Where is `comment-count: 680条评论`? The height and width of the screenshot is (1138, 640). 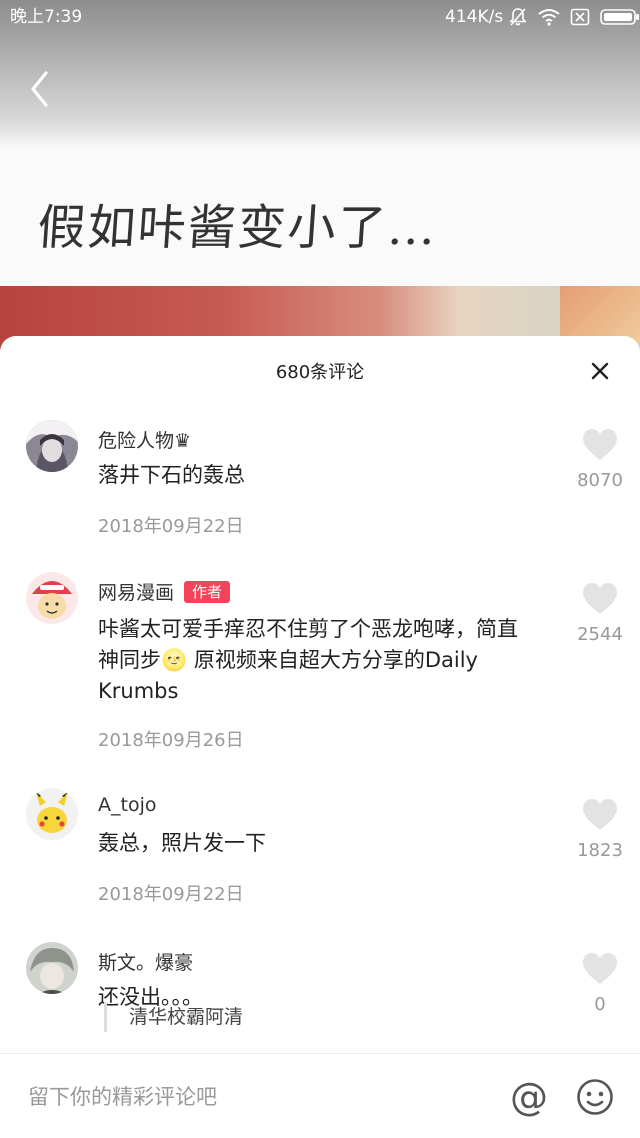
comment-count: 680条评论 is located at coordinates (320, 372).